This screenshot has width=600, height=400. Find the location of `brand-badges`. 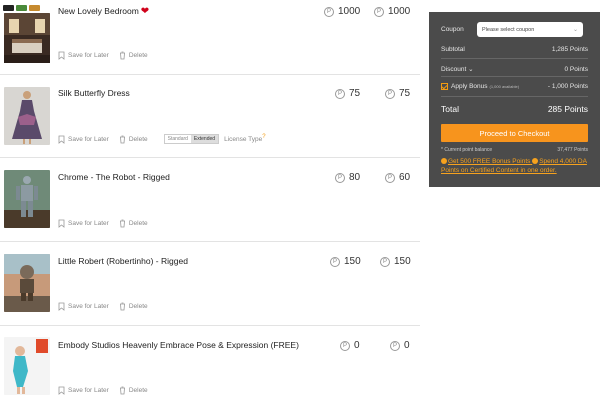

brand-badges is located at coordinates (21, 8).